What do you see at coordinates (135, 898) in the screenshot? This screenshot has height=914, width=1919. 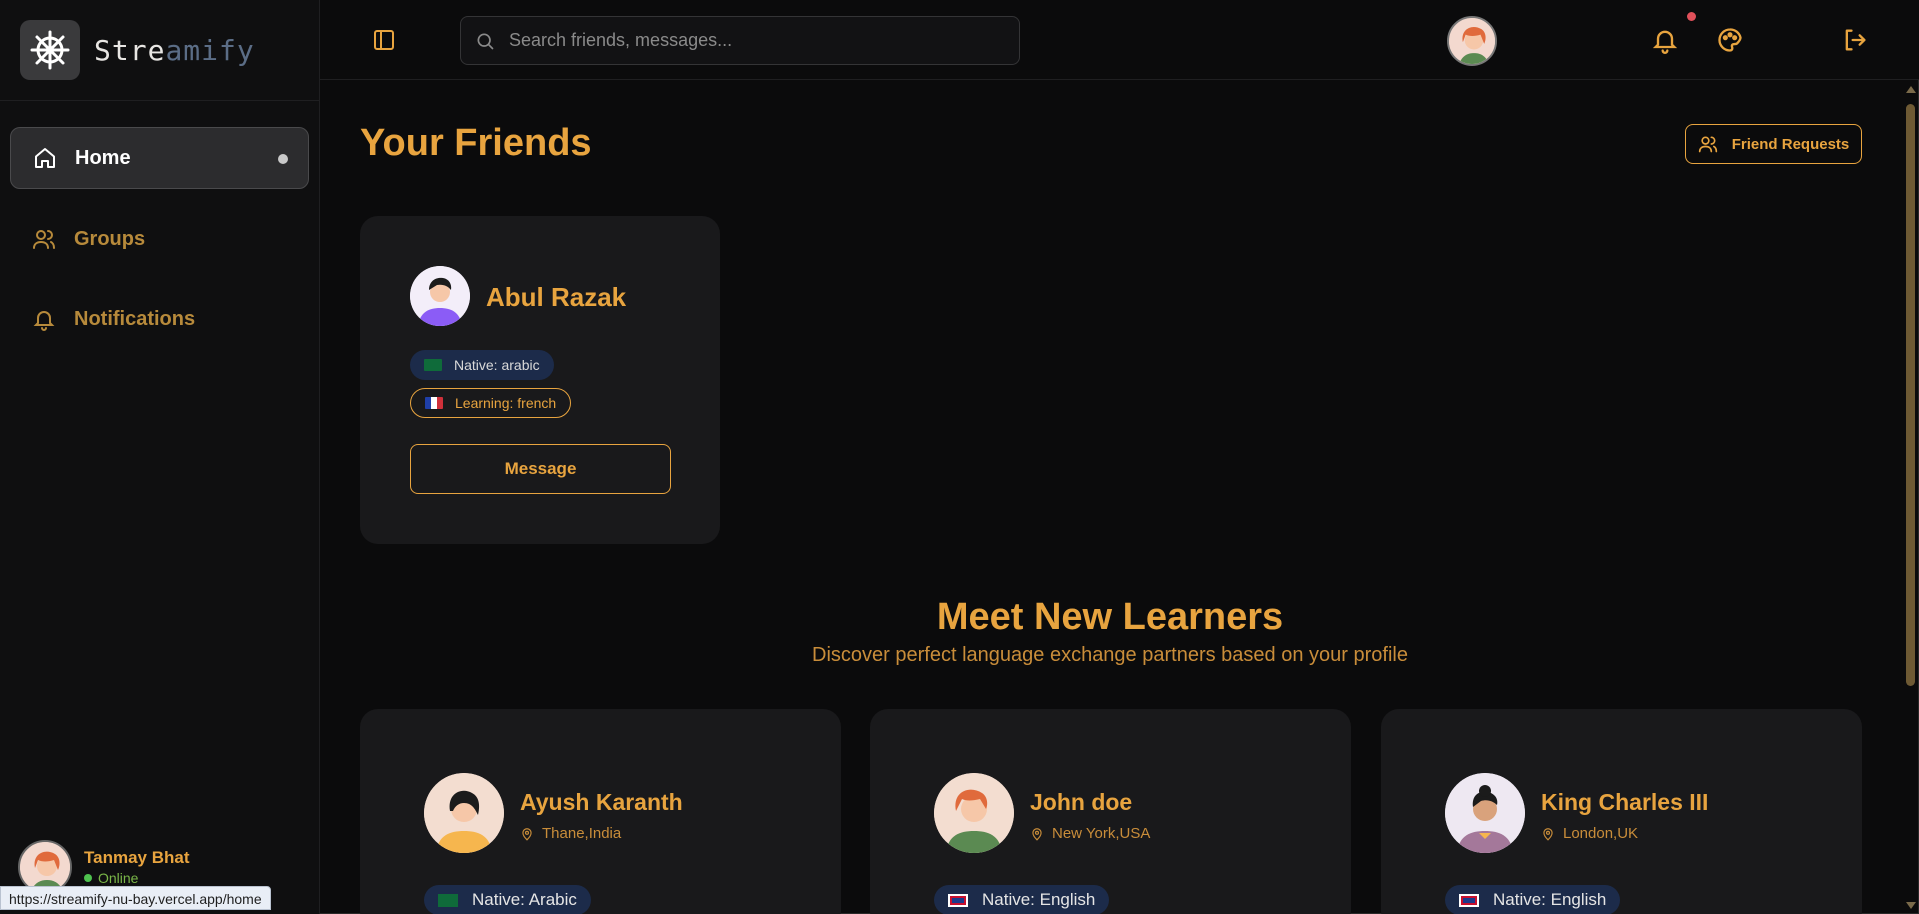 I see `status-url-tooltip: https://streamify-nu-bay.vercel.app/home` at bounding box center [135, 898].